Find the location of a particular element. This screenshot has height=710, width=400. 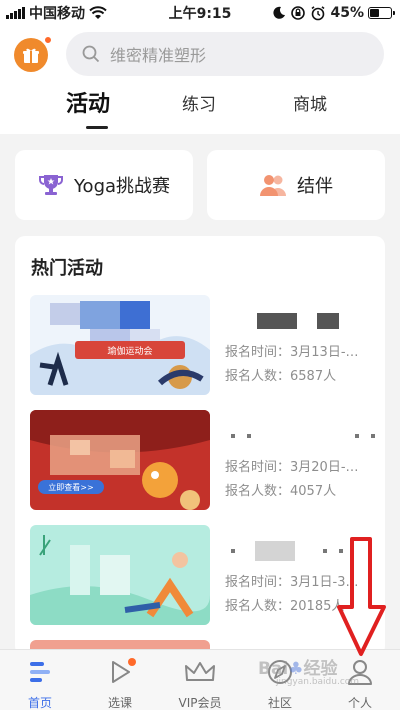

orientation-lock-icon is located at coordinates (298, 13).